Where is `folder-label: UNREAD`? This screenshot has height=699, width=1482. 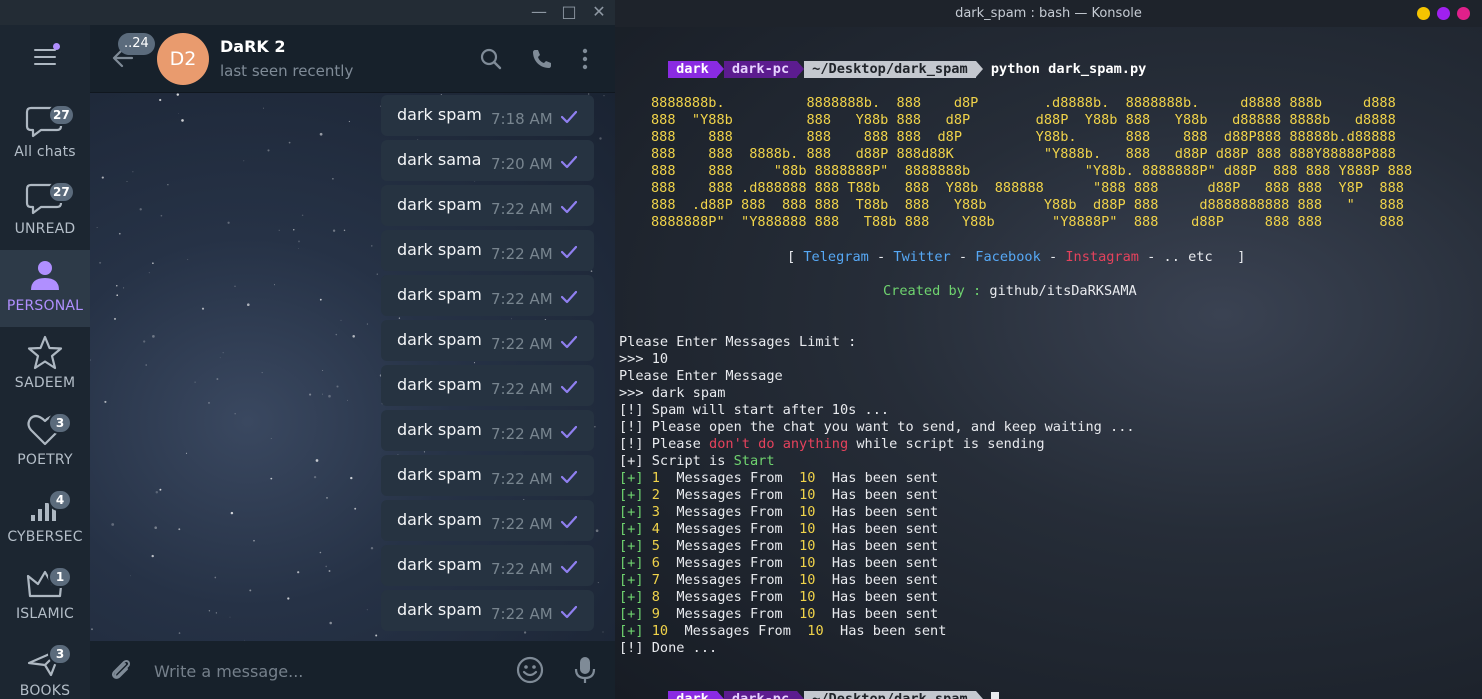
folder-label: UNREAD is located at coordinates (45, 229).